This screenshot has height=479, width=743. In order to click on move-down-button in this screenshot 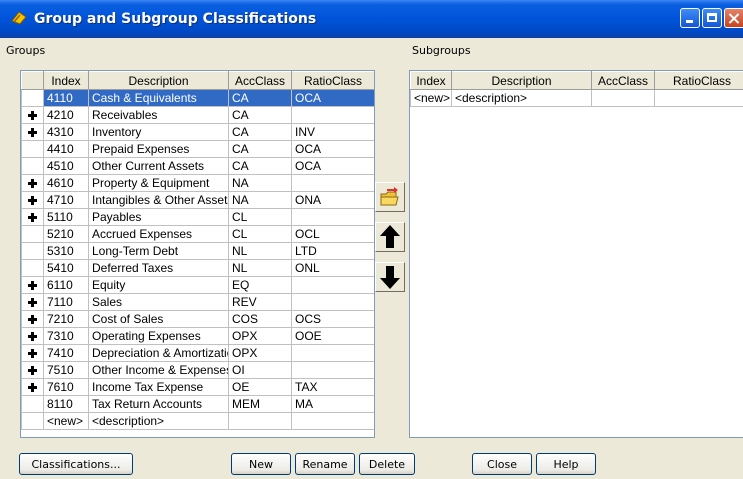, I will do `click(390, 277)`.